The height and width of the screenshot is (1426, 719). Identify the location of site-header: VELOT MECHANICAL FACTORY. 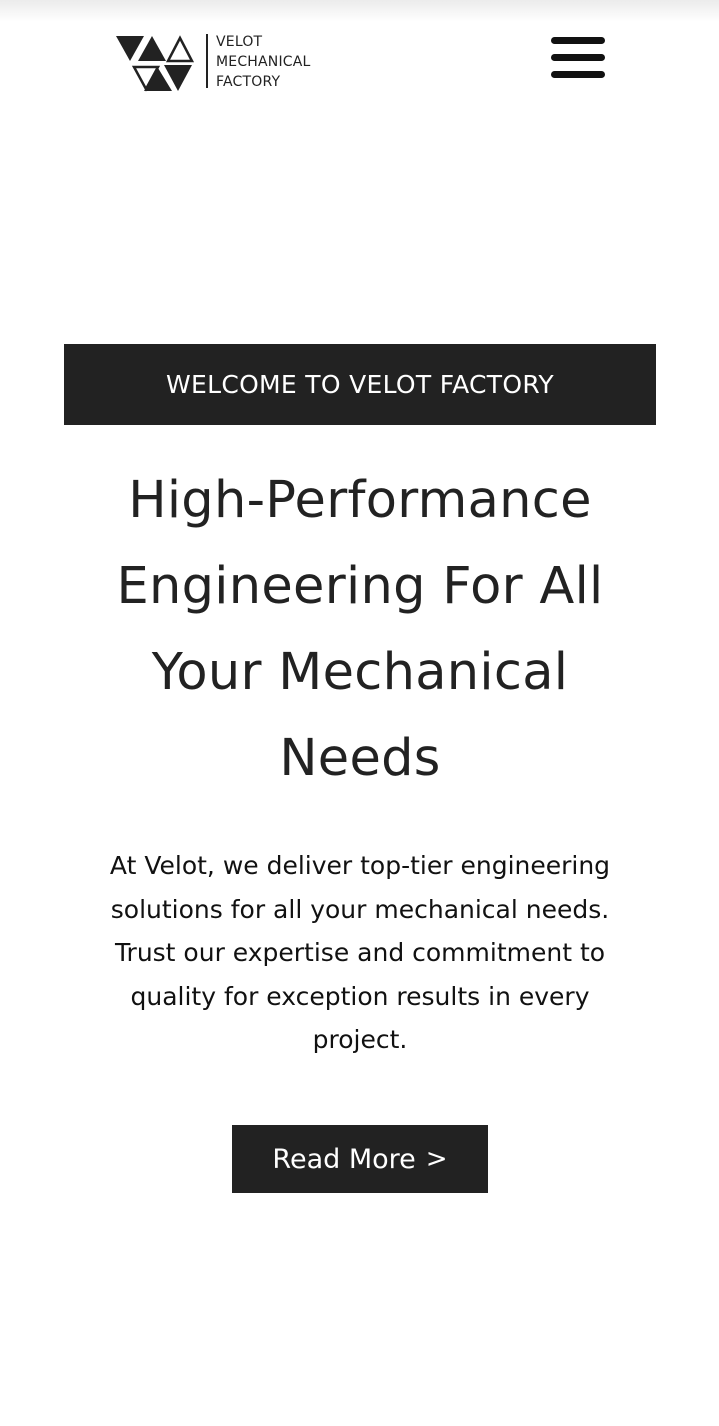
(359, 60).